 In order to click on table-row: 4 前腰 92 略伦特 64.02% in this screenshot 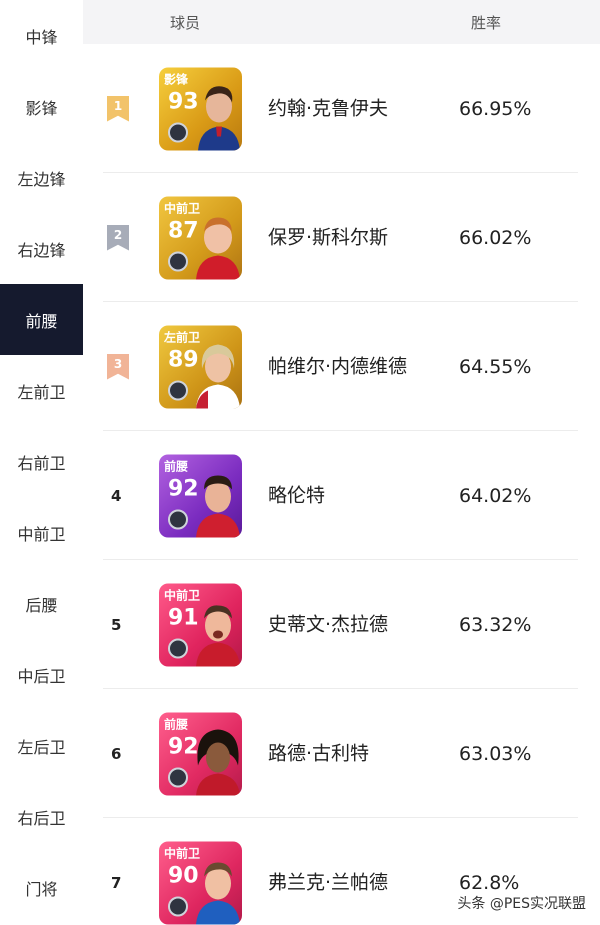, I will do `click(341, 495)`.